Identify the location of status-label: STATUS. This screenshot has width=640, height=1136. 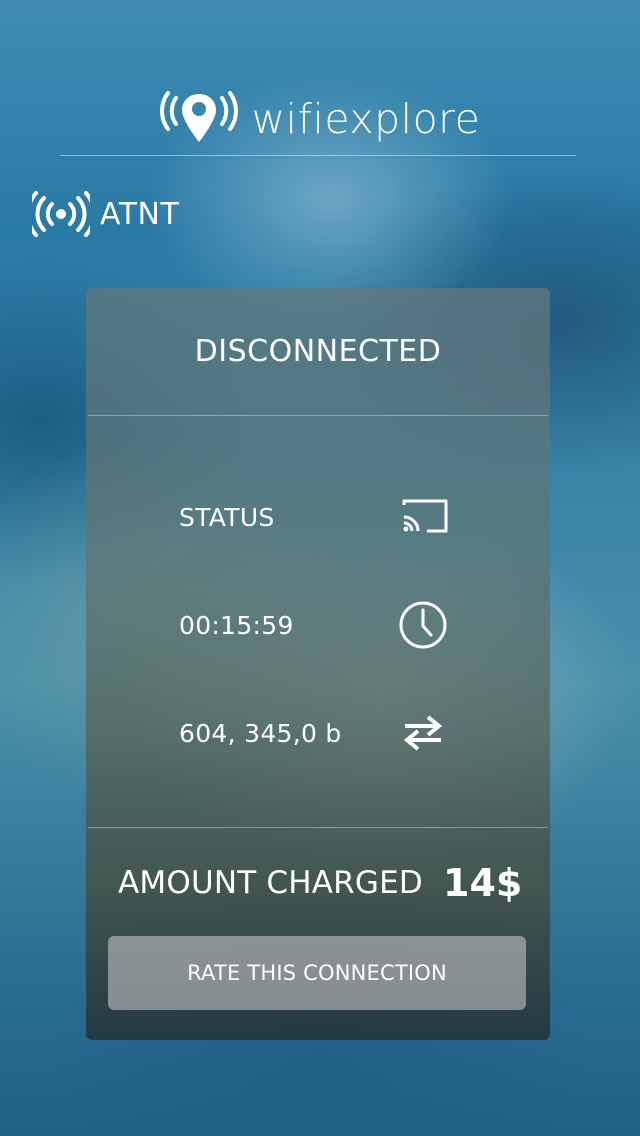
(227, 517).